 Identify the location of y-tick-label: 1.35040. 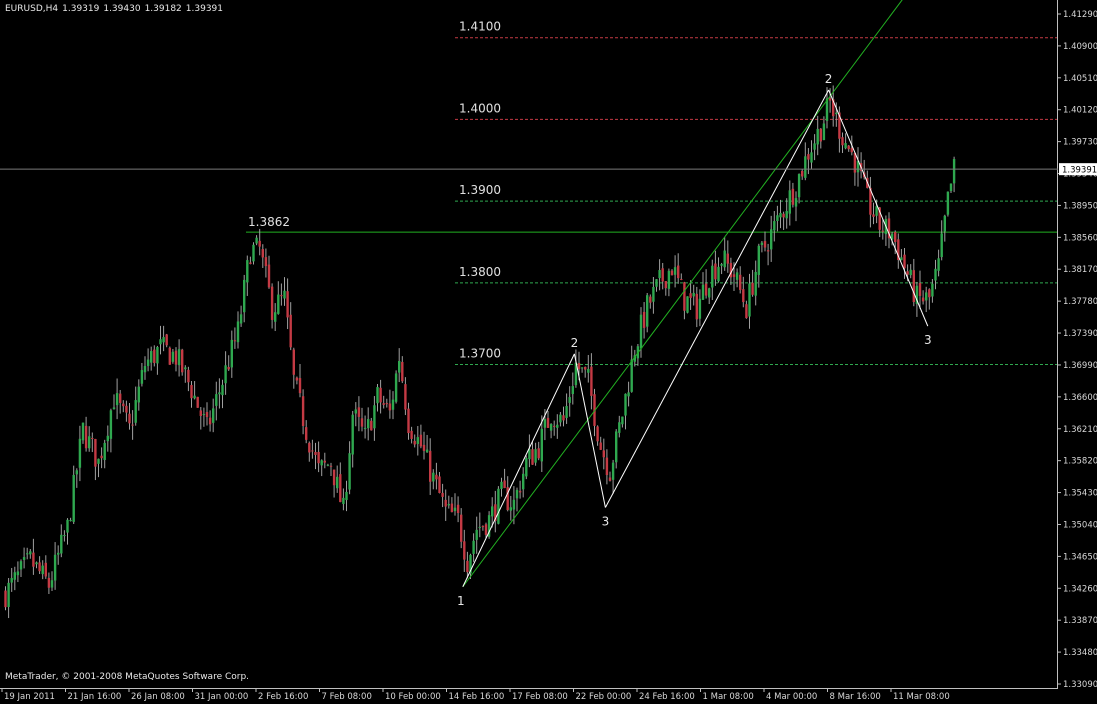
(1080, 525).